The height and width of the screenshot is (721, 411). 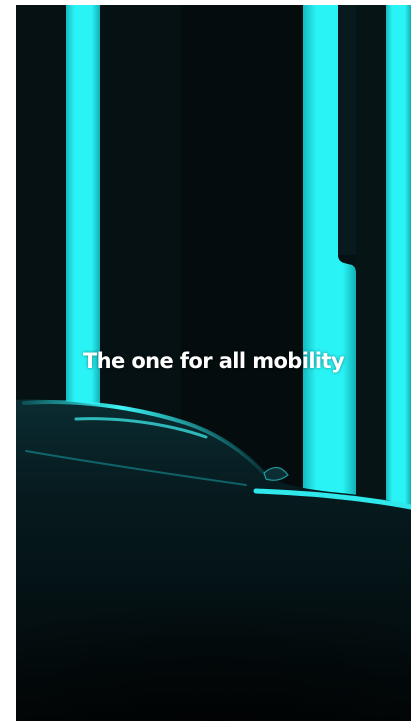 I want to click on bar-shadow-gap, so click(x=347, y=130).